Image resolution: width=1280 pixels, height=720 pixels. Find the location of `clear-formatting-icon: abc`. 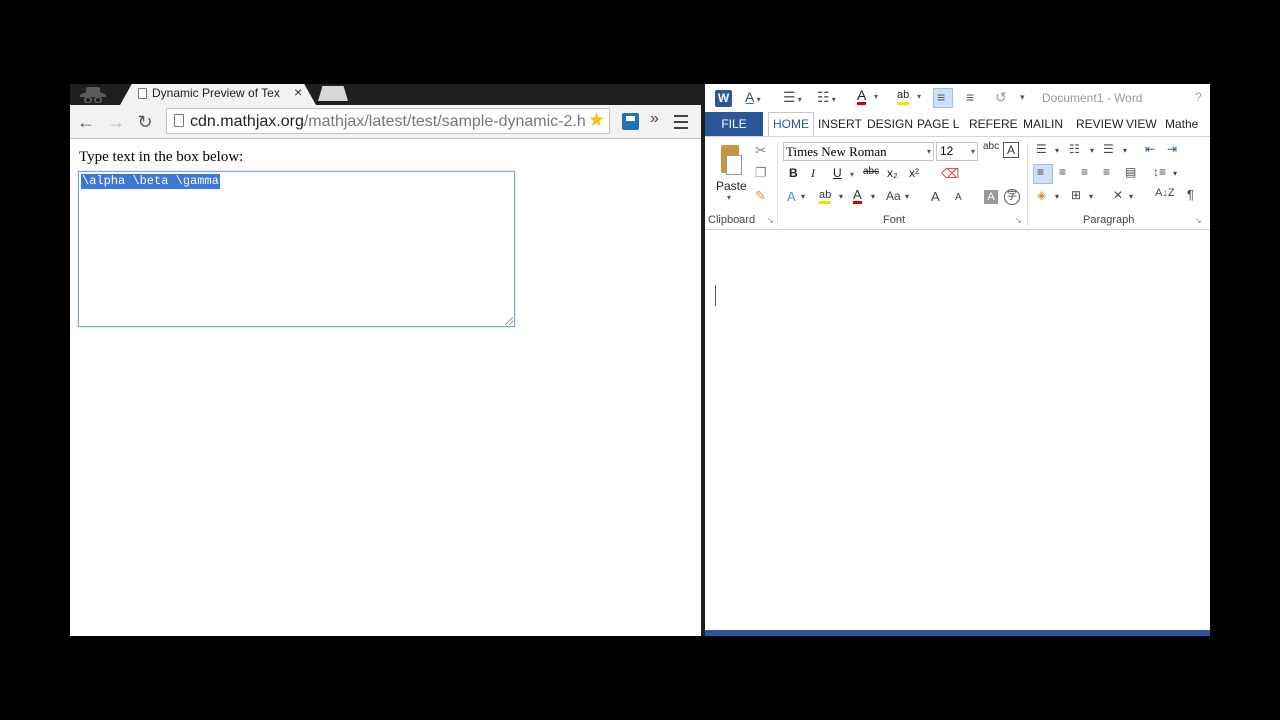

clear-formatting-icon: abc is located at coordinates (991, 146).